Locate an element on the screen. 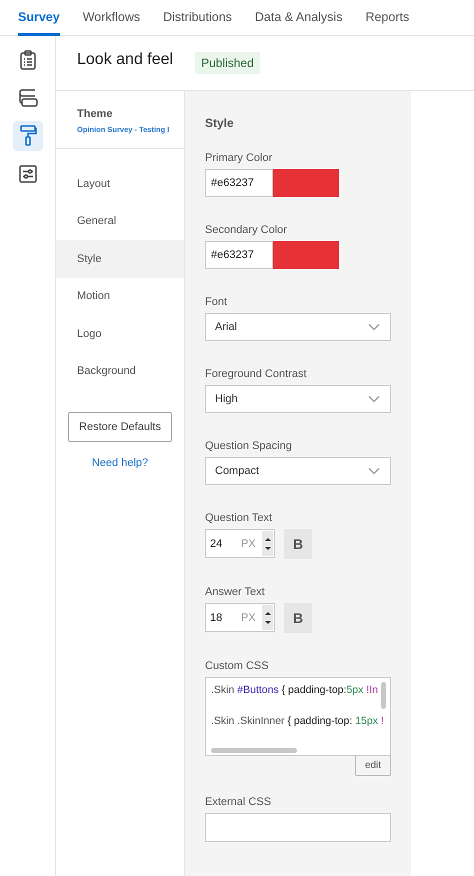  nav-tab: Data & Analysis is located at coordinates (298, 18).